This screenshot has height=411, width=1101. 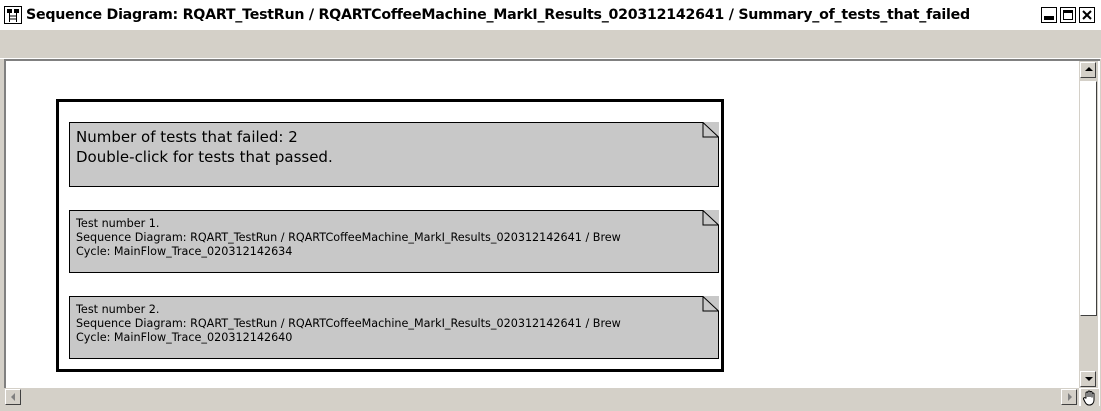 I want to click on scroll-down-icon, so click(x=1088, y=379).